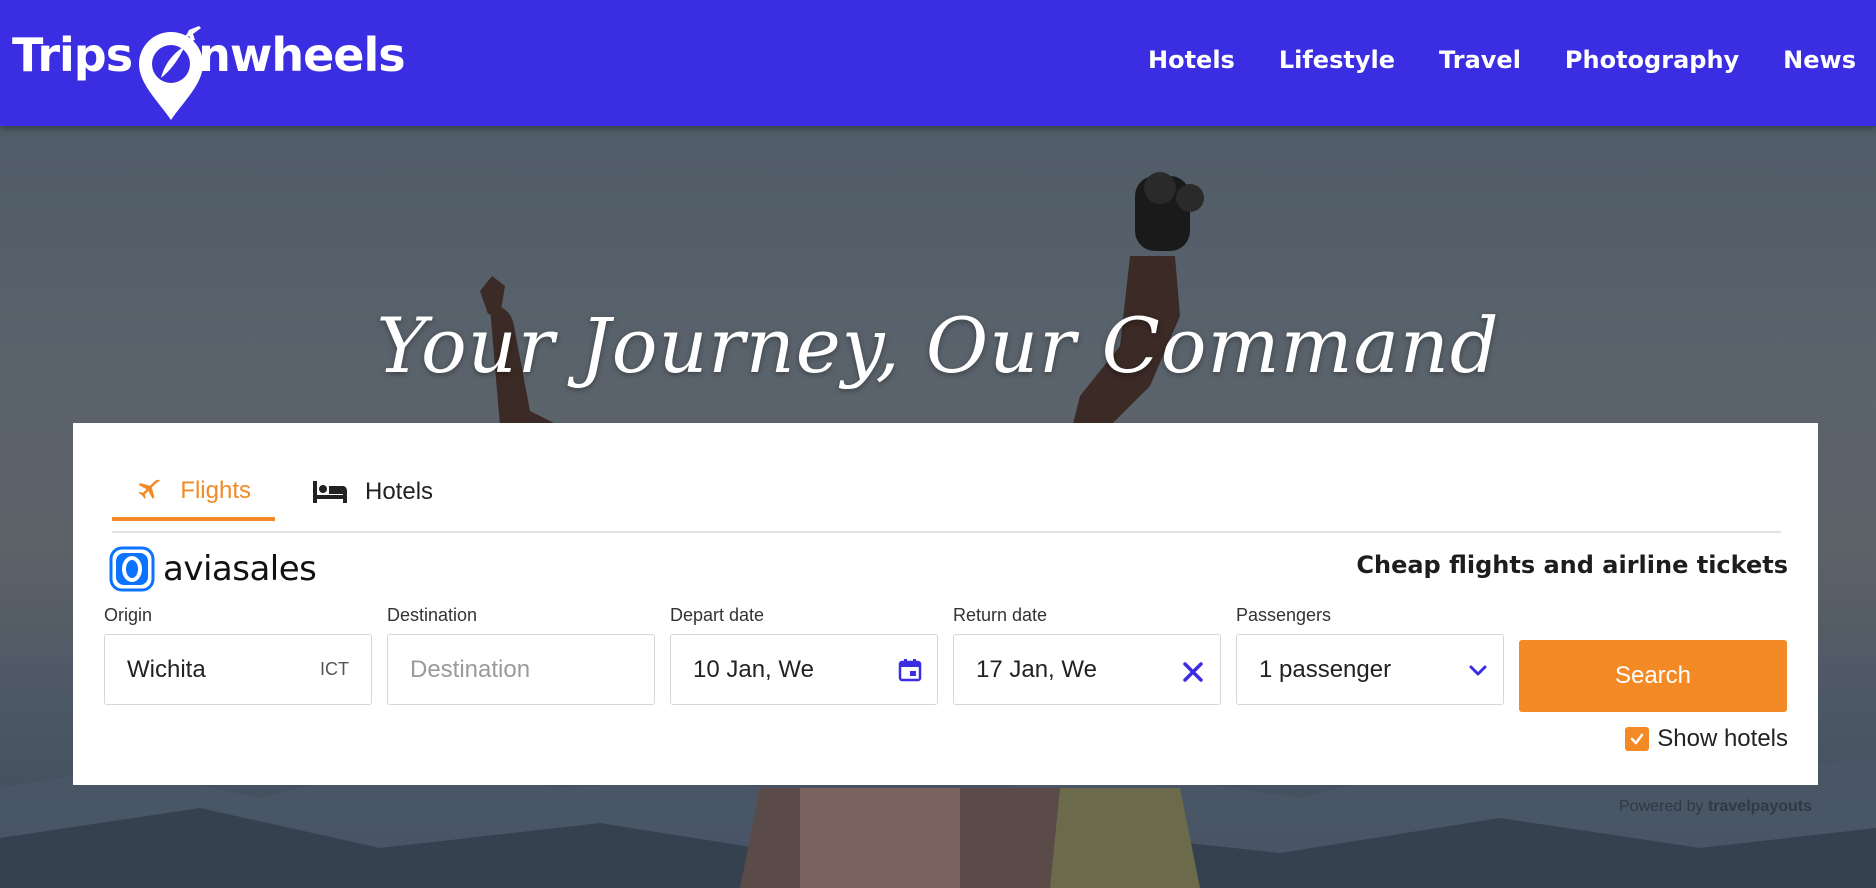  I want to click on checkmark-icon, so click(1637, 739).